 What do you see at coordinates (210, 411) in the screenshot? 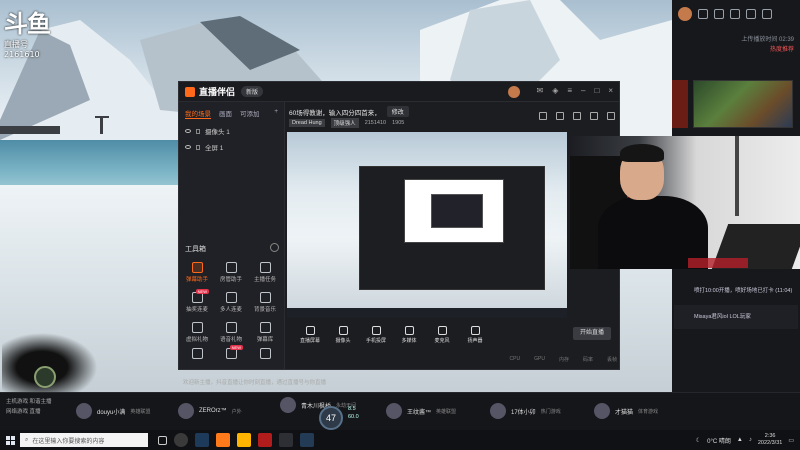
I see `rec-item: ZEROrz™ 户外` at bounding box center [210, 411].